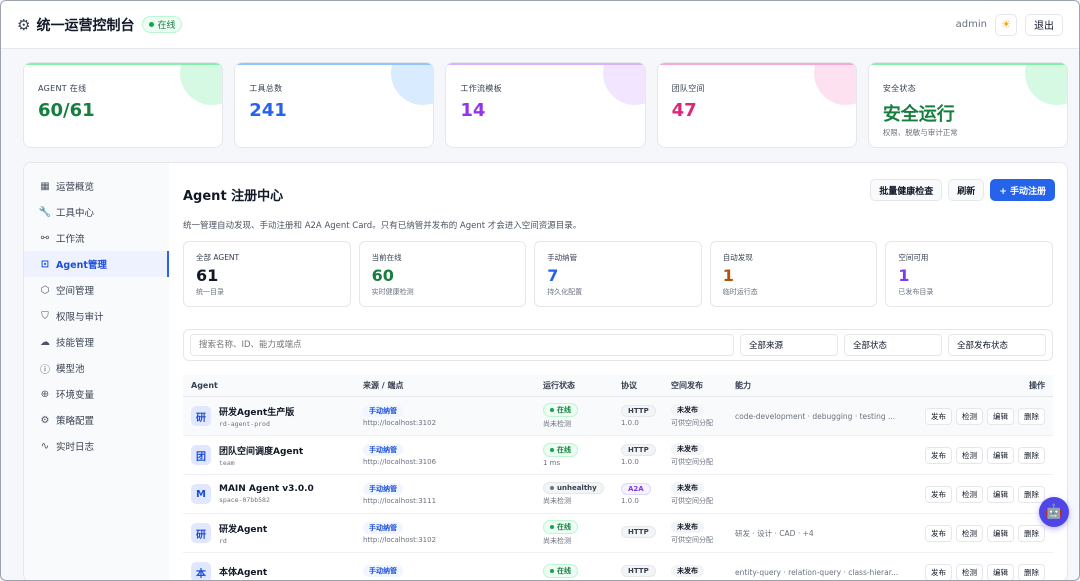  I want to click on cube-icon: ⬡, so click(45, 290).